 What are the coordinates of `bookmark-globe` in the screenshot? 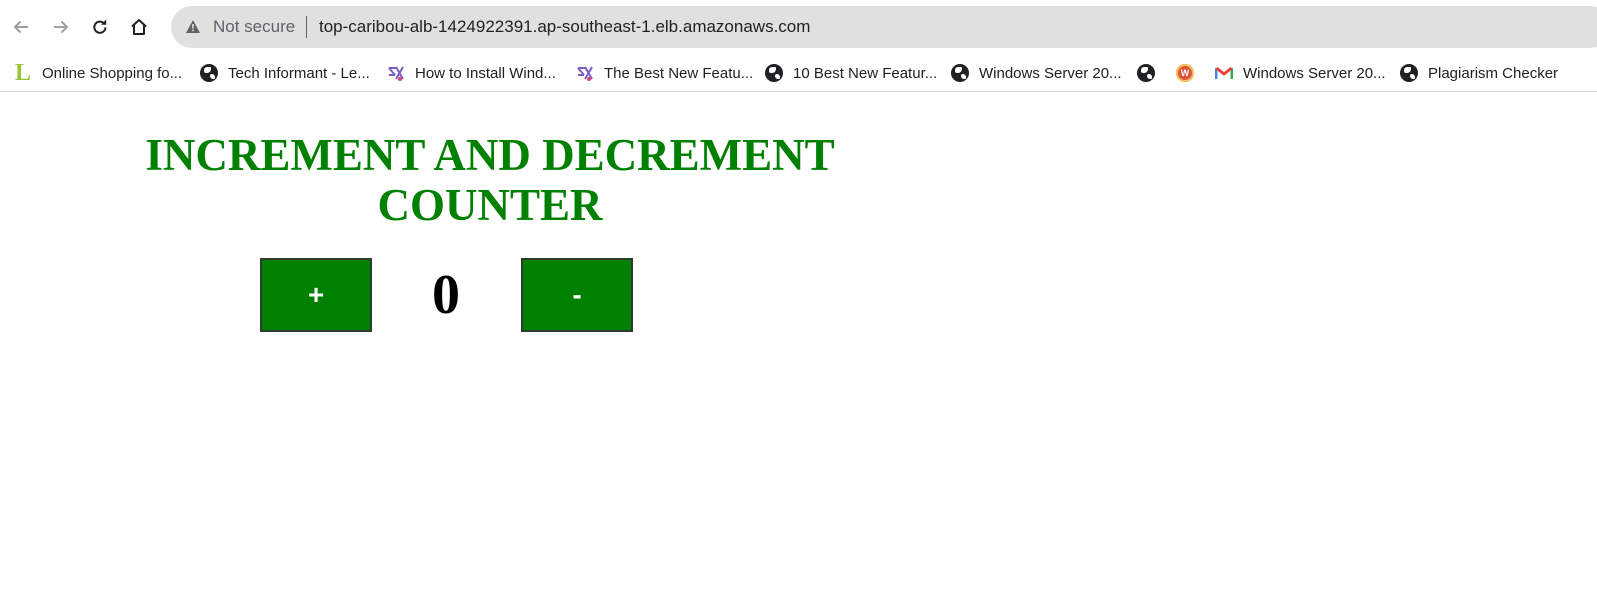 It's located at (1146, 73).